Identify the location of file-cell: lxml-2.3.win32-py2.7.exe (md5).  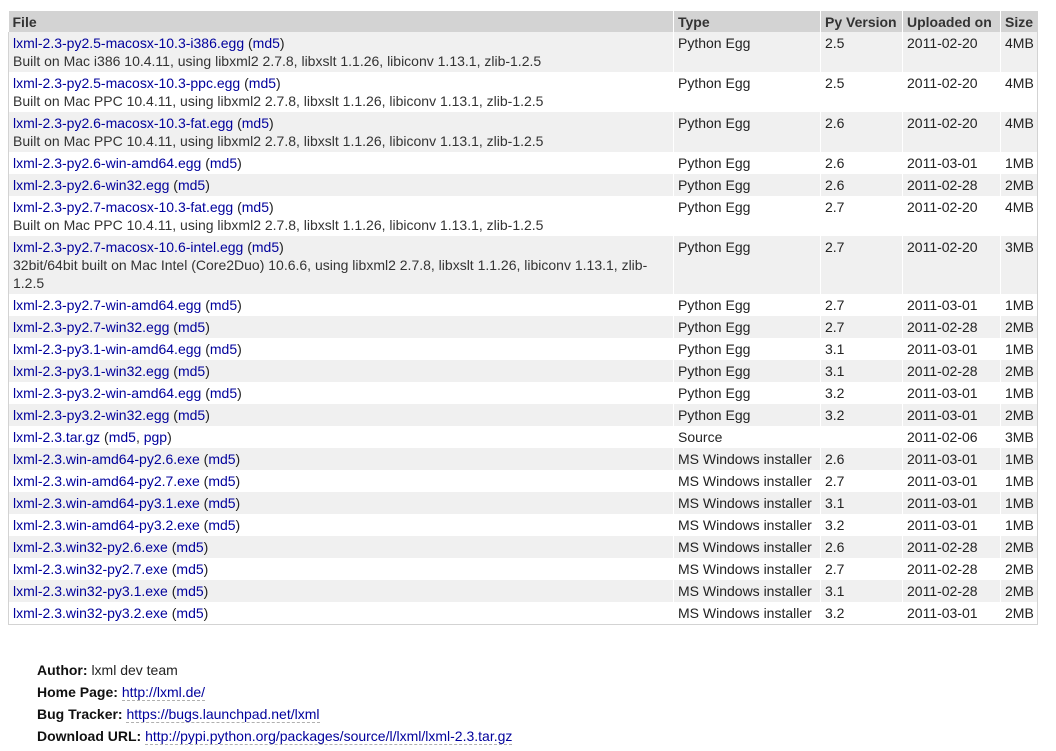
(341, 569).